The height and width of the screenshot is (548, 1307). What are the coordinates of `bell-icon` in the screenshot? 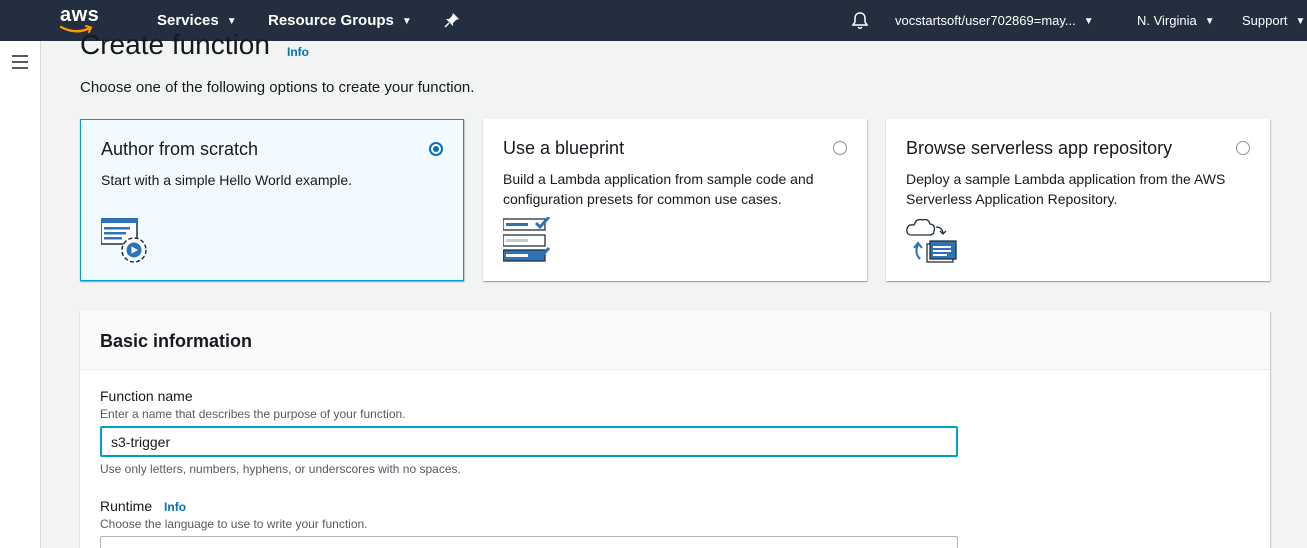 It's located at (860, 23).